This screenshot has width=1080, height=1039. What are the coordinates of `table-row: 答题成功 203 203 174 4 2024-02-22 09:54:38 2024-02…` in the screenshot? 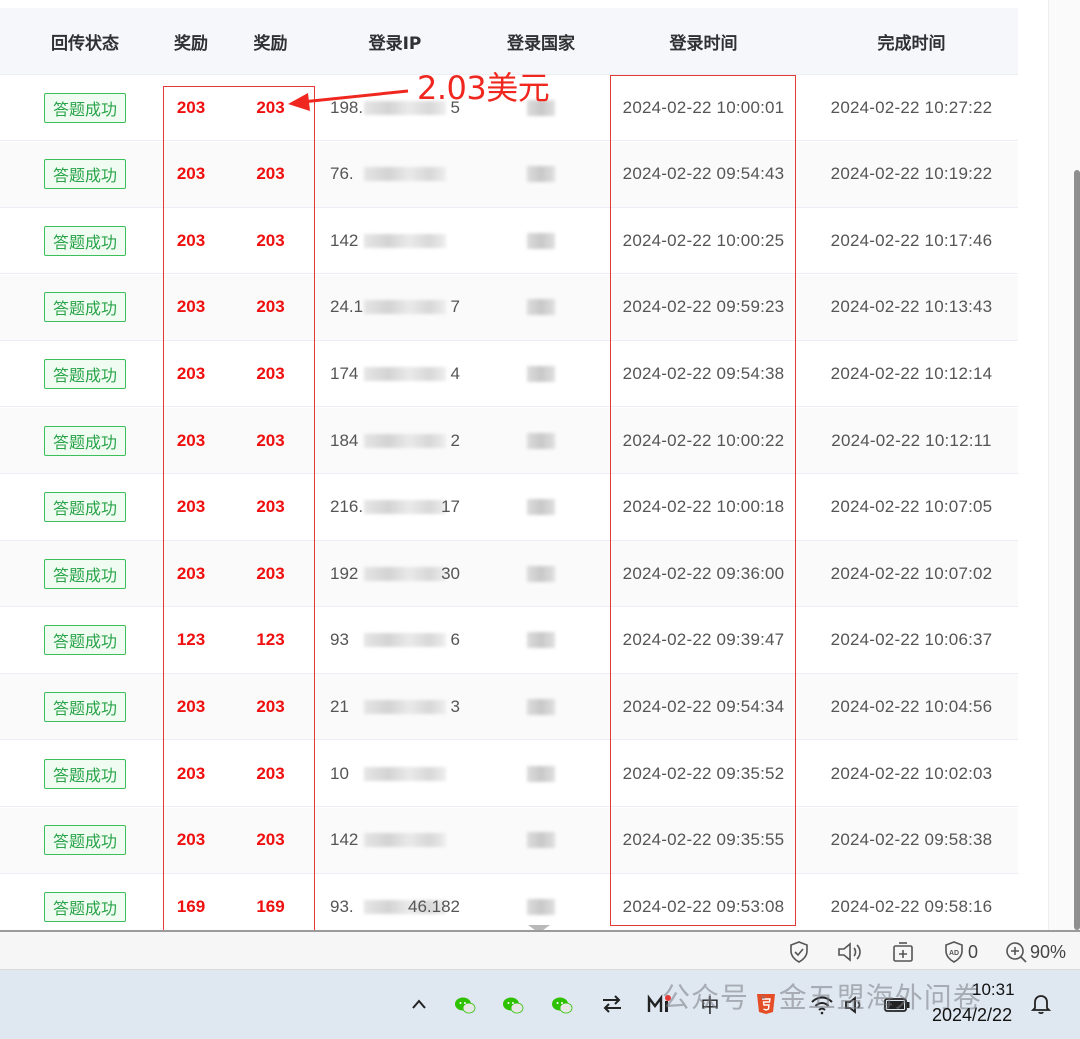 It's located at (509, 374).